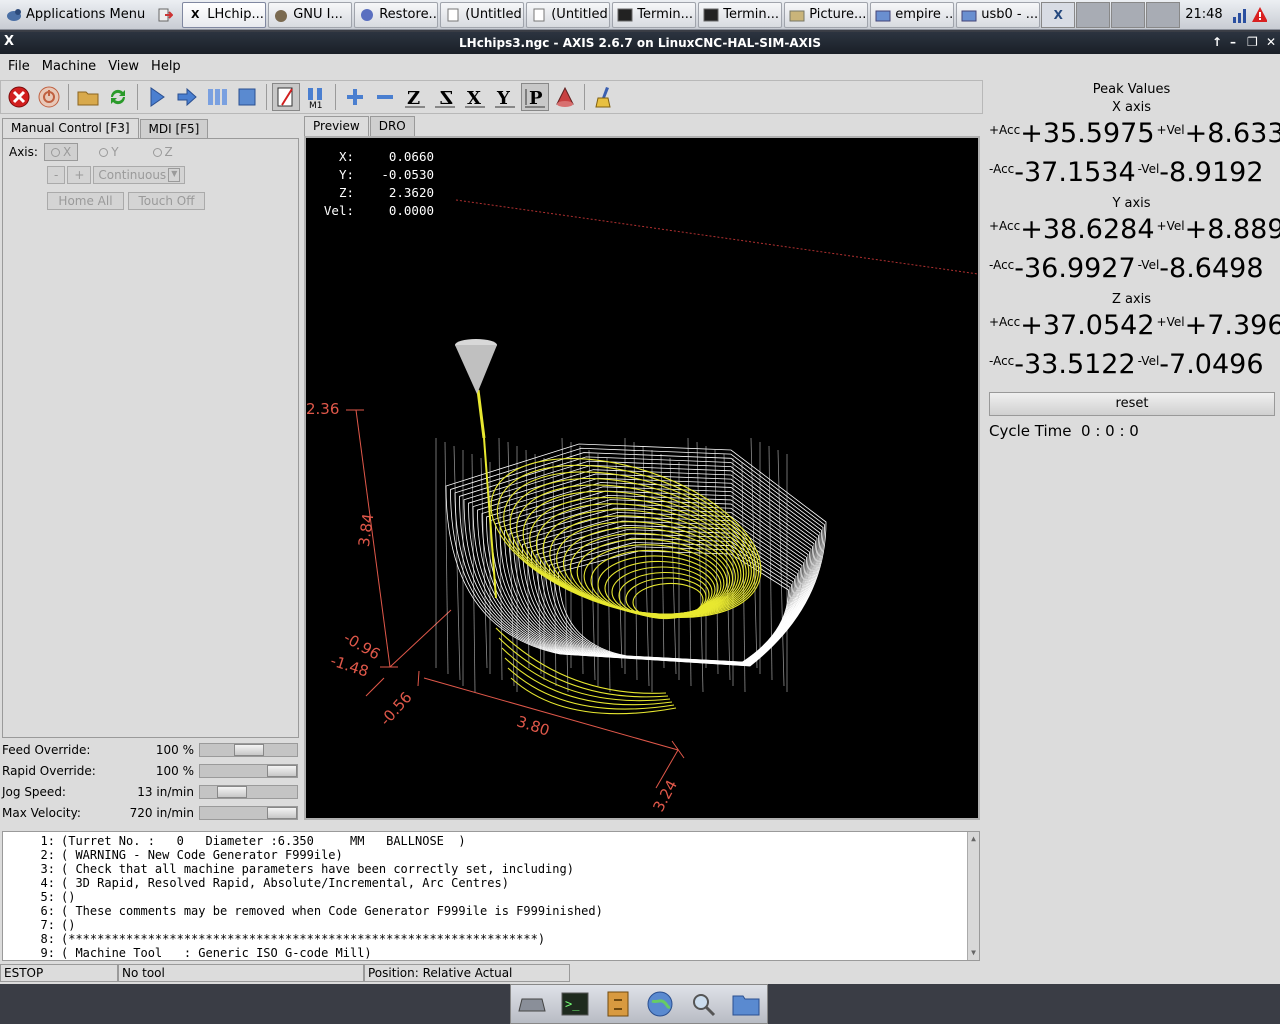 The image size is (1280, 1024). I want to click on menu-machine: Machine, so click(69, 66).